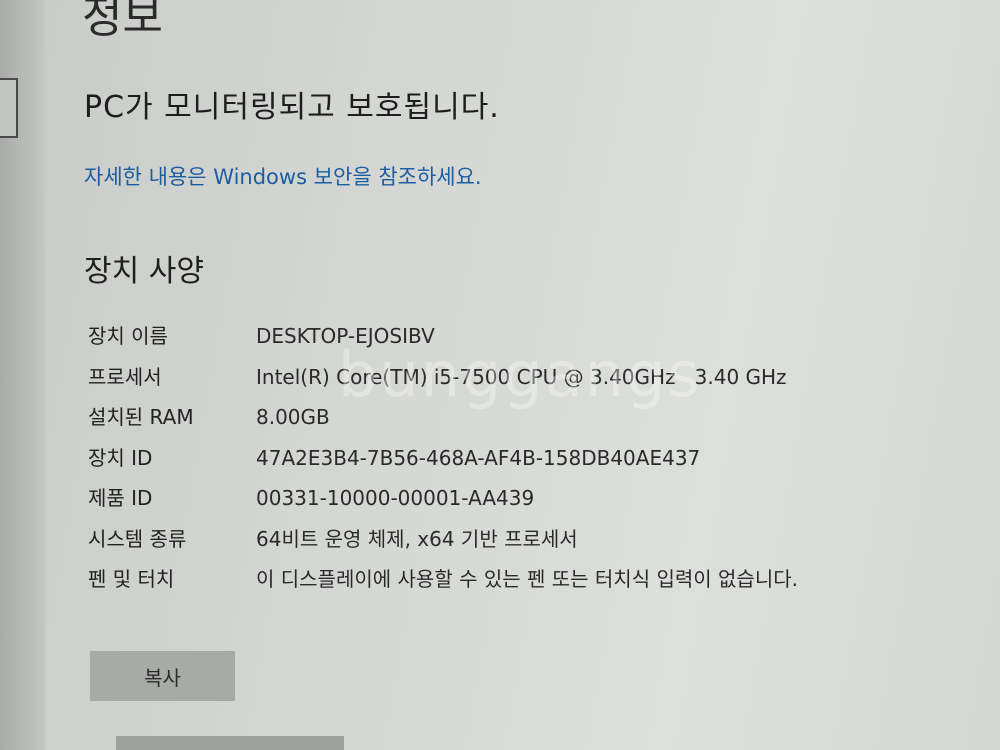 Image resolution: width=1000 pixels, height=750 pixels. What do you see at coordinates (478, 457) in the screenshot?
I see `spec-value: 47A2E3B4-7B56-468A-AF4B-158DB40AE437` at bounding box center [478, 457].